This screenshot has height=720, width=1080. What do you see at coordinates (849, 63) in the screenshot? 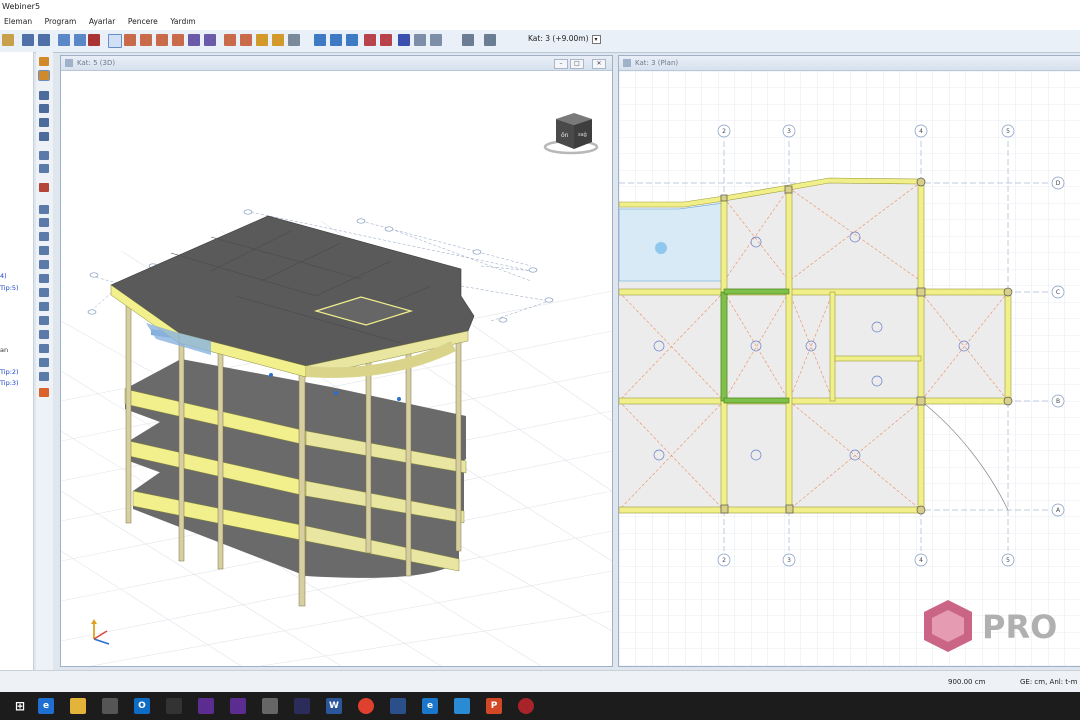
I see `pane-header: Kat: 3 (Plan)` at bounding box center [849, 63].